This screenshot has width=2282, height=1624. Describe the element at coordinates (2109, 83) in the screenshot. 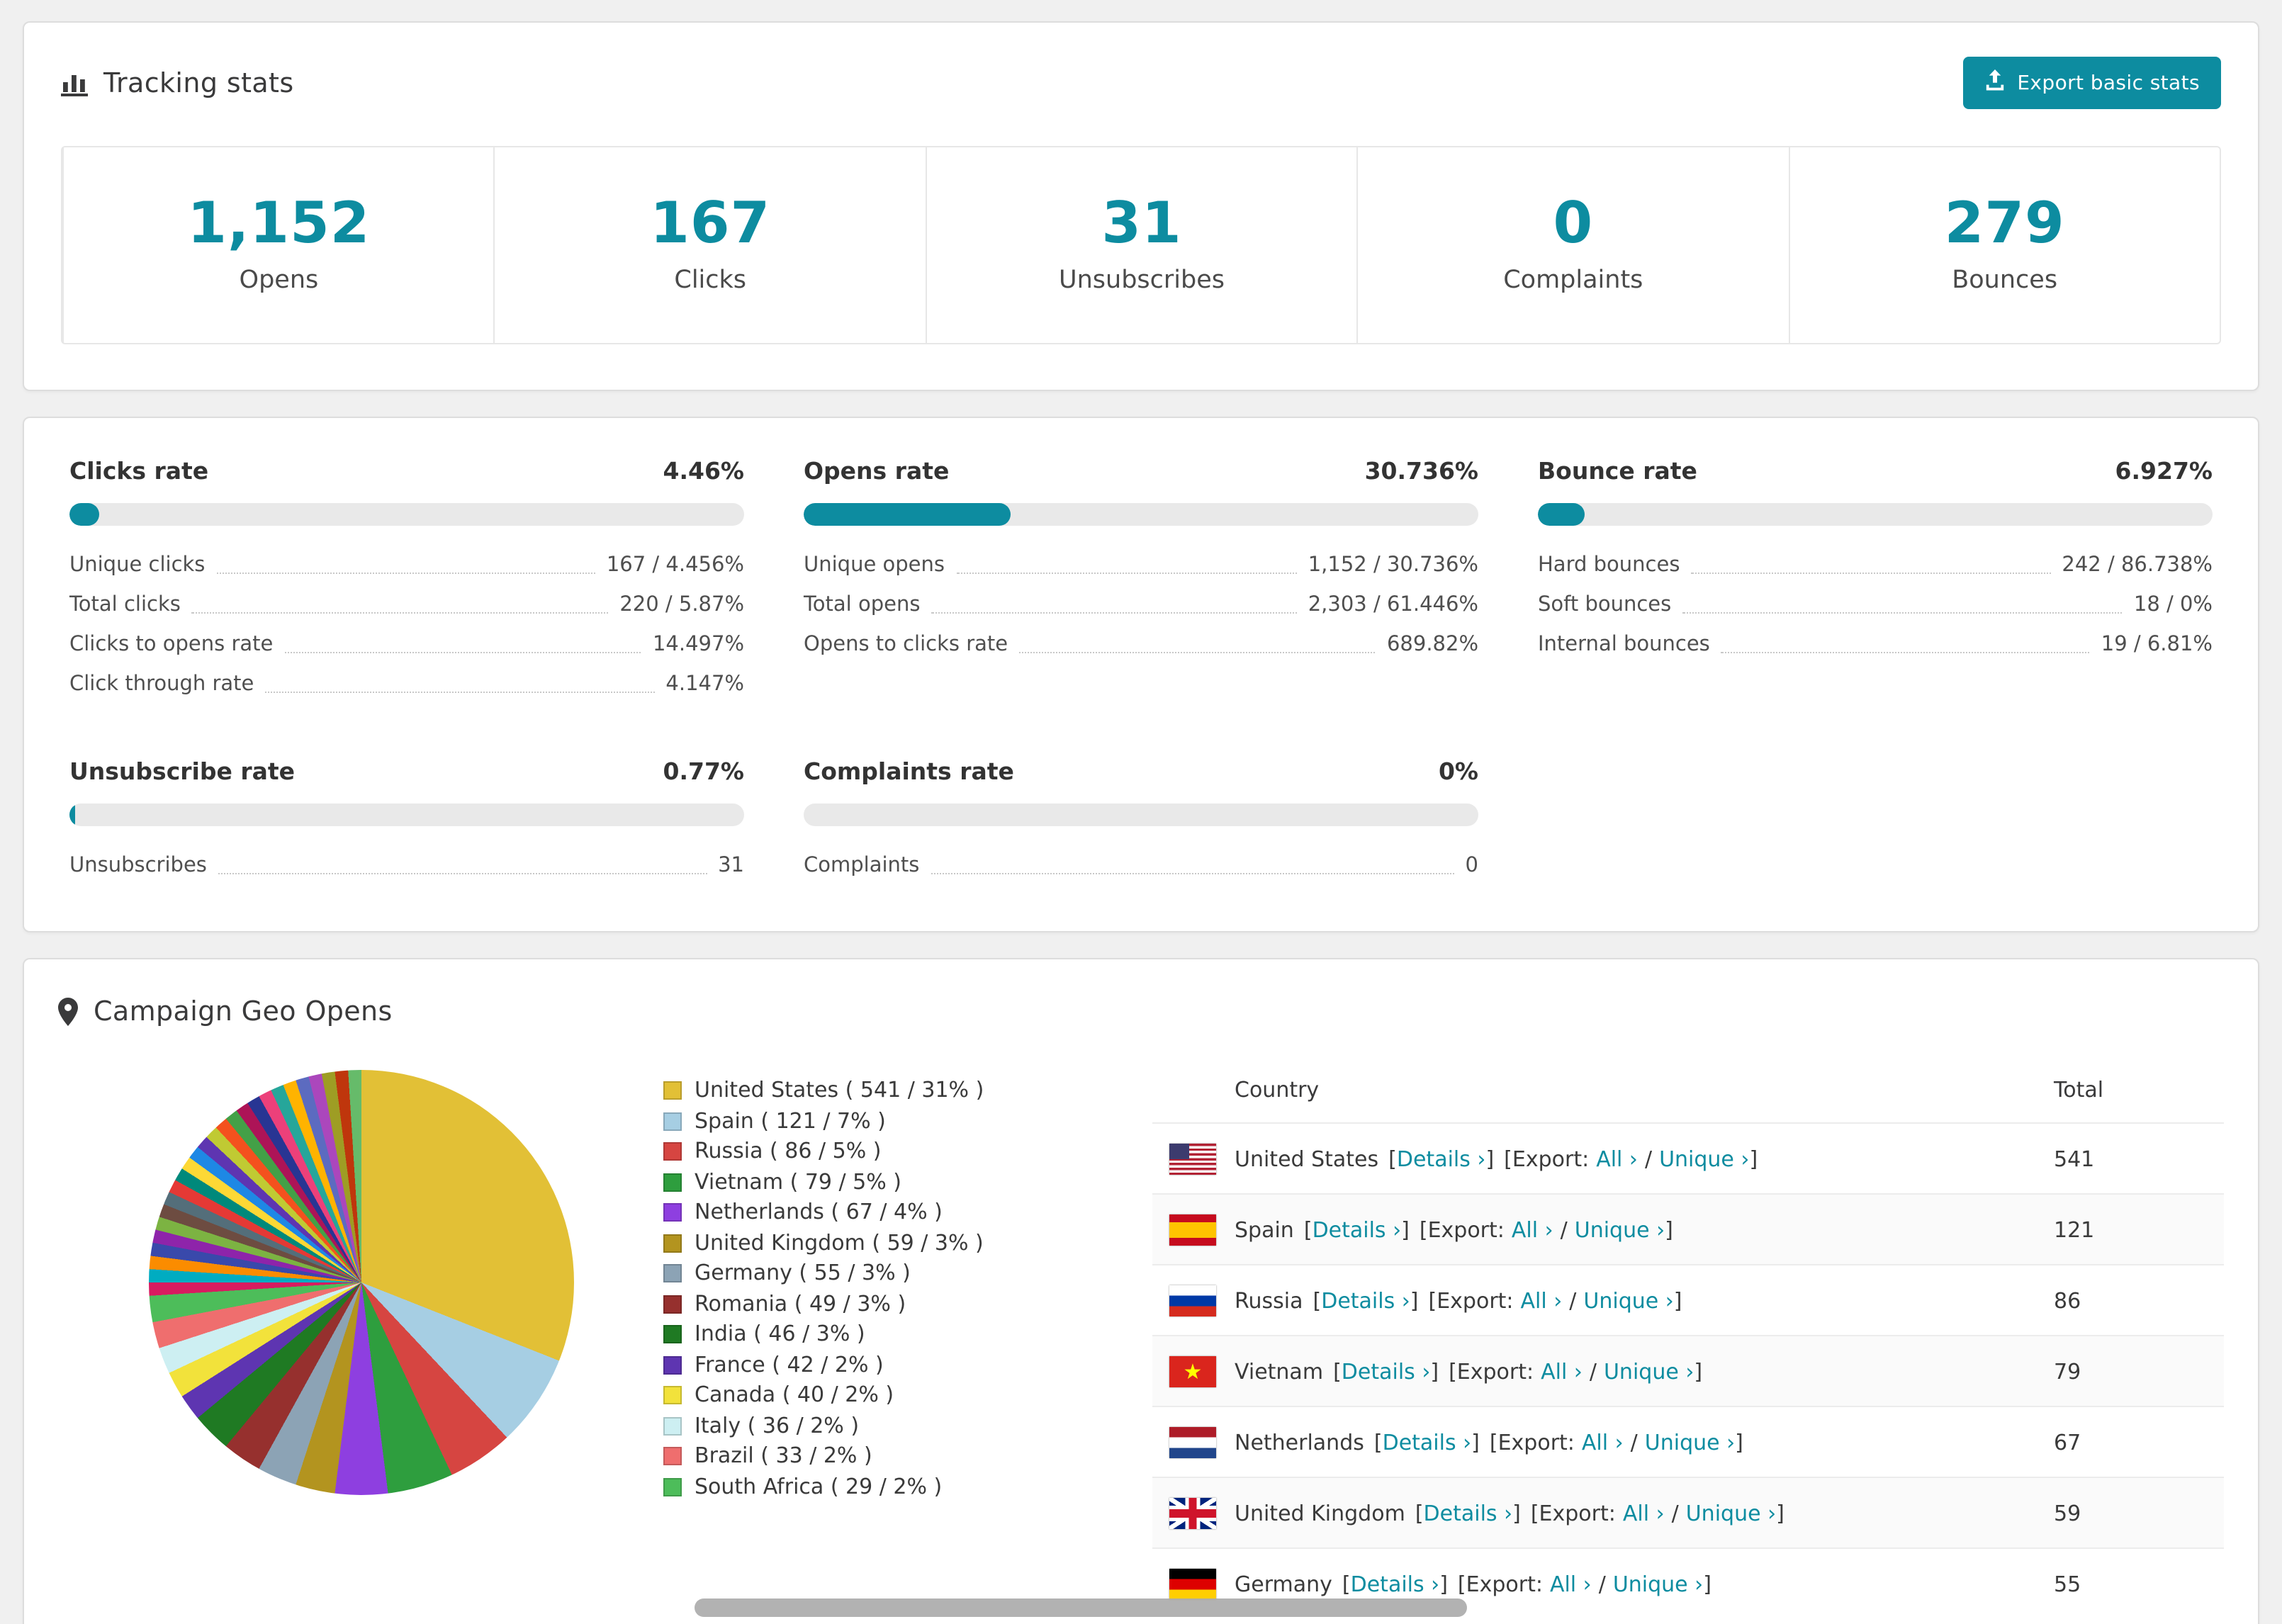

I see `export-button-label: Export basic stats` at that location.